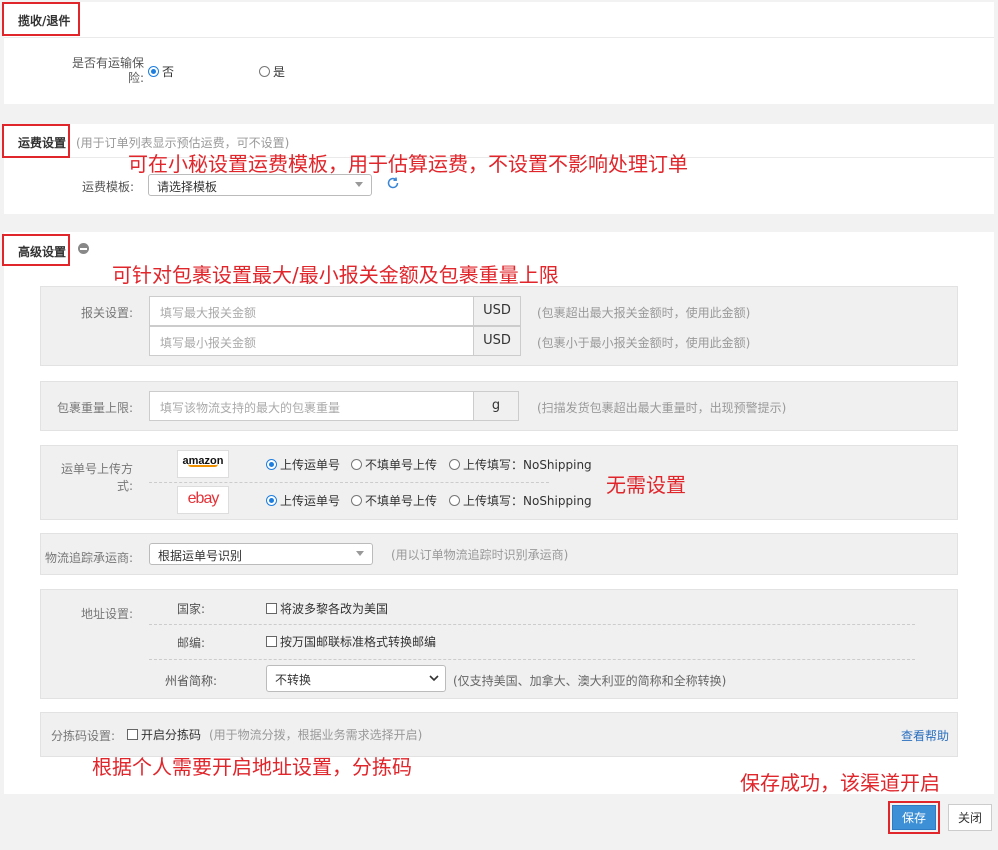 The width and height of the screenshot is (998, 850). Describe the element at coordinates (279, 72) in the screenshot. I see `insurance-yes-label: 是` at that location.